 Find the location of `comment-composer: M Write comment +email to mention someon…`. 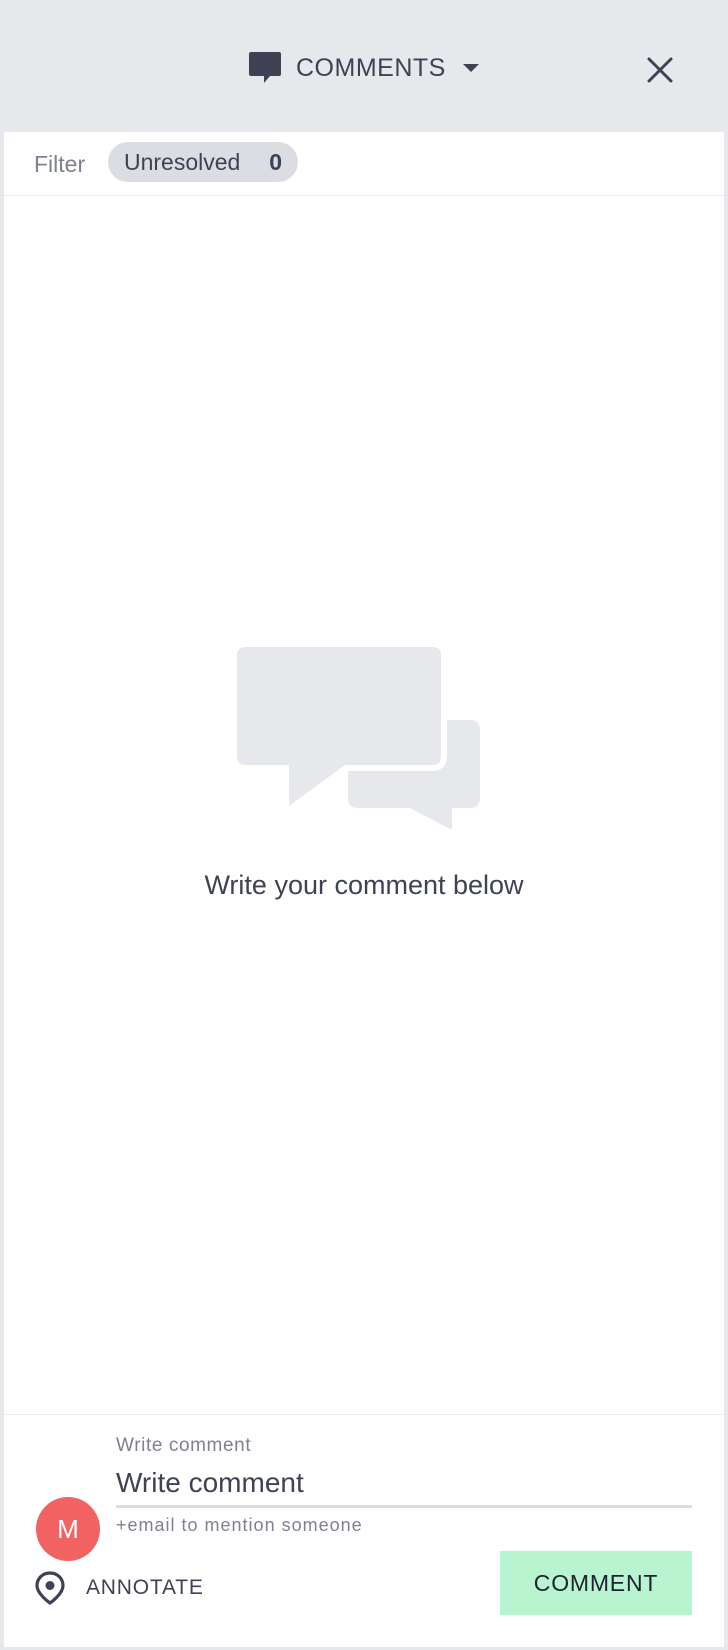

comment-composer: M Write comment +email to mention someon… is located at coordinates (364, 1530).